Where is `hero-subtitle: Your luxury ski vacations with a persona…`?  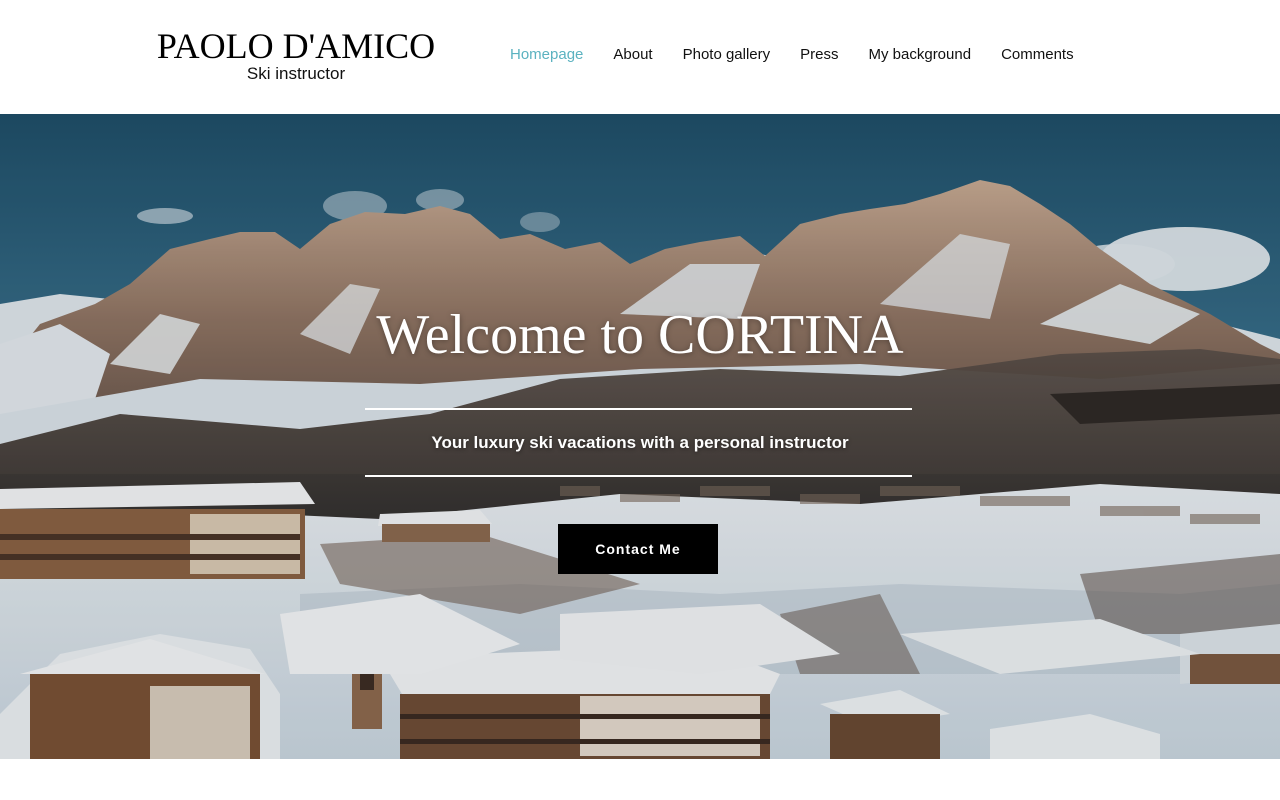 hero-subtitle: Your luxury ski vacations with a persona… is located at coordinates (640, 442).